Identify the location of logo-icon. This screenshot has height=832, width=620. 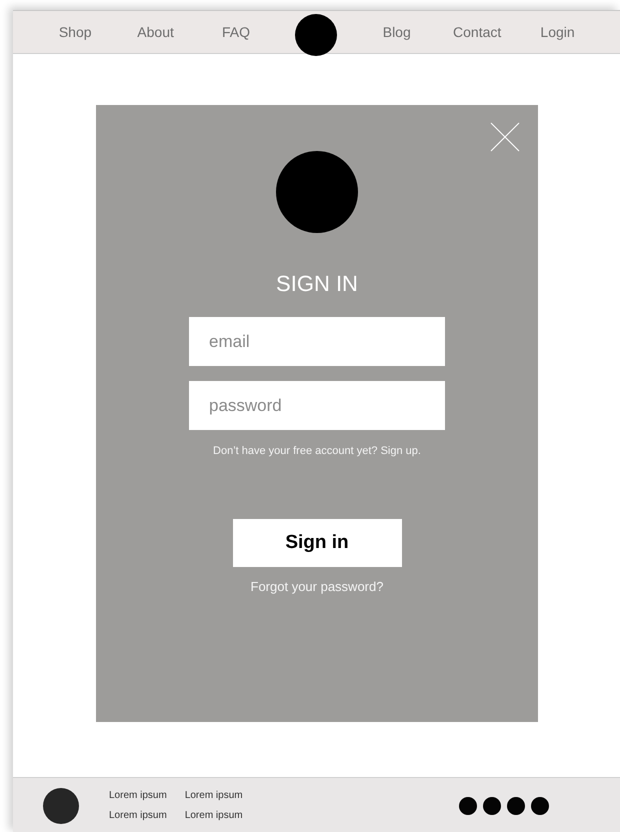
(316, 35).